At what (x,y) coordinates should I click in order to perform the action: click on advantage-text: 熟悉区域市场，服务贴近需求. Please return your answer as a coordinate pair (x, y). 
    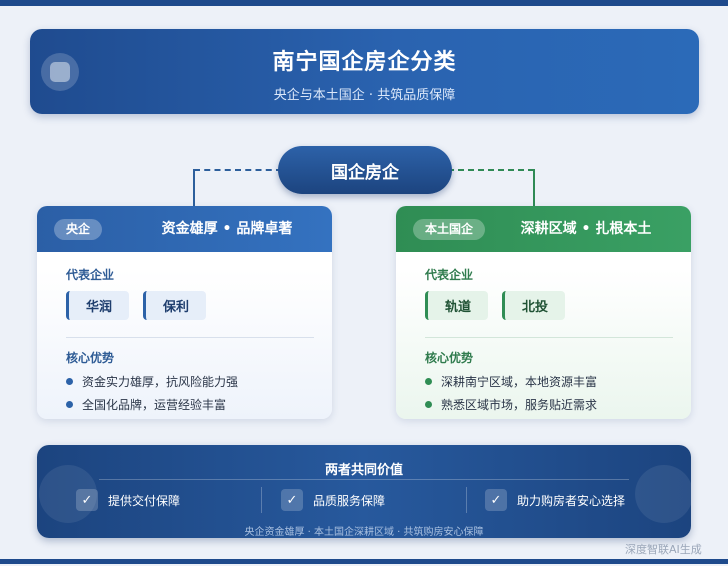
    Looking at the image, I should click on (519, 404).